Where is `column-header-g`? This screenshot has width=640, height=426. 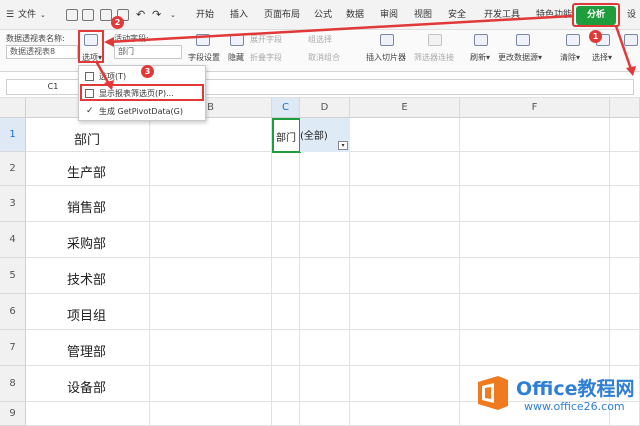 column-header-g is located at coordinates (625, 108).